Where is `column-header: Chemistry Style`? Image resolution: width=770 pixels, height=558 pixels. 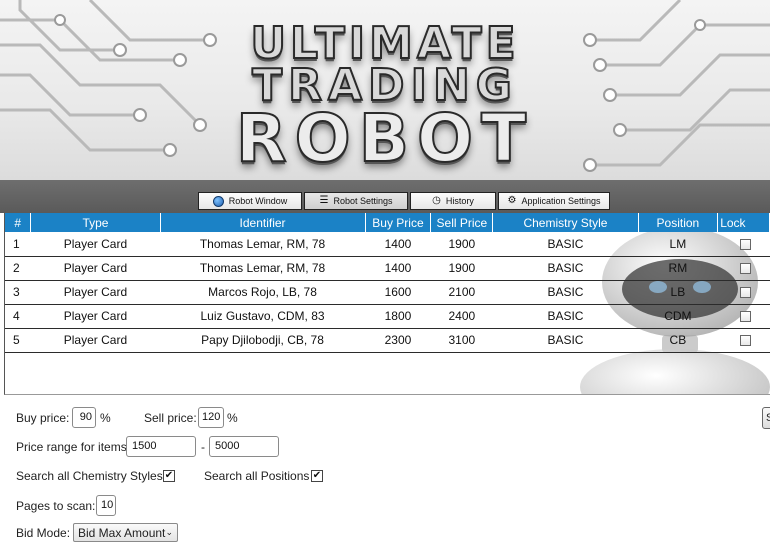 column-header: Chemistry Style is located at coordinates (565, 222).